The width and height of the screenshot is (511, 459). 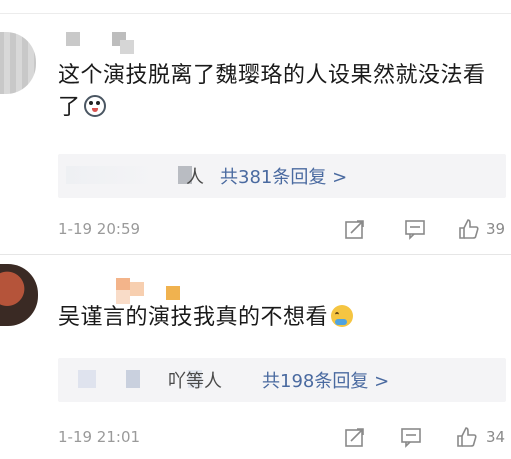 I want to click on comment-meta: 1-19 21:01 34, so click(x=284, y=437).